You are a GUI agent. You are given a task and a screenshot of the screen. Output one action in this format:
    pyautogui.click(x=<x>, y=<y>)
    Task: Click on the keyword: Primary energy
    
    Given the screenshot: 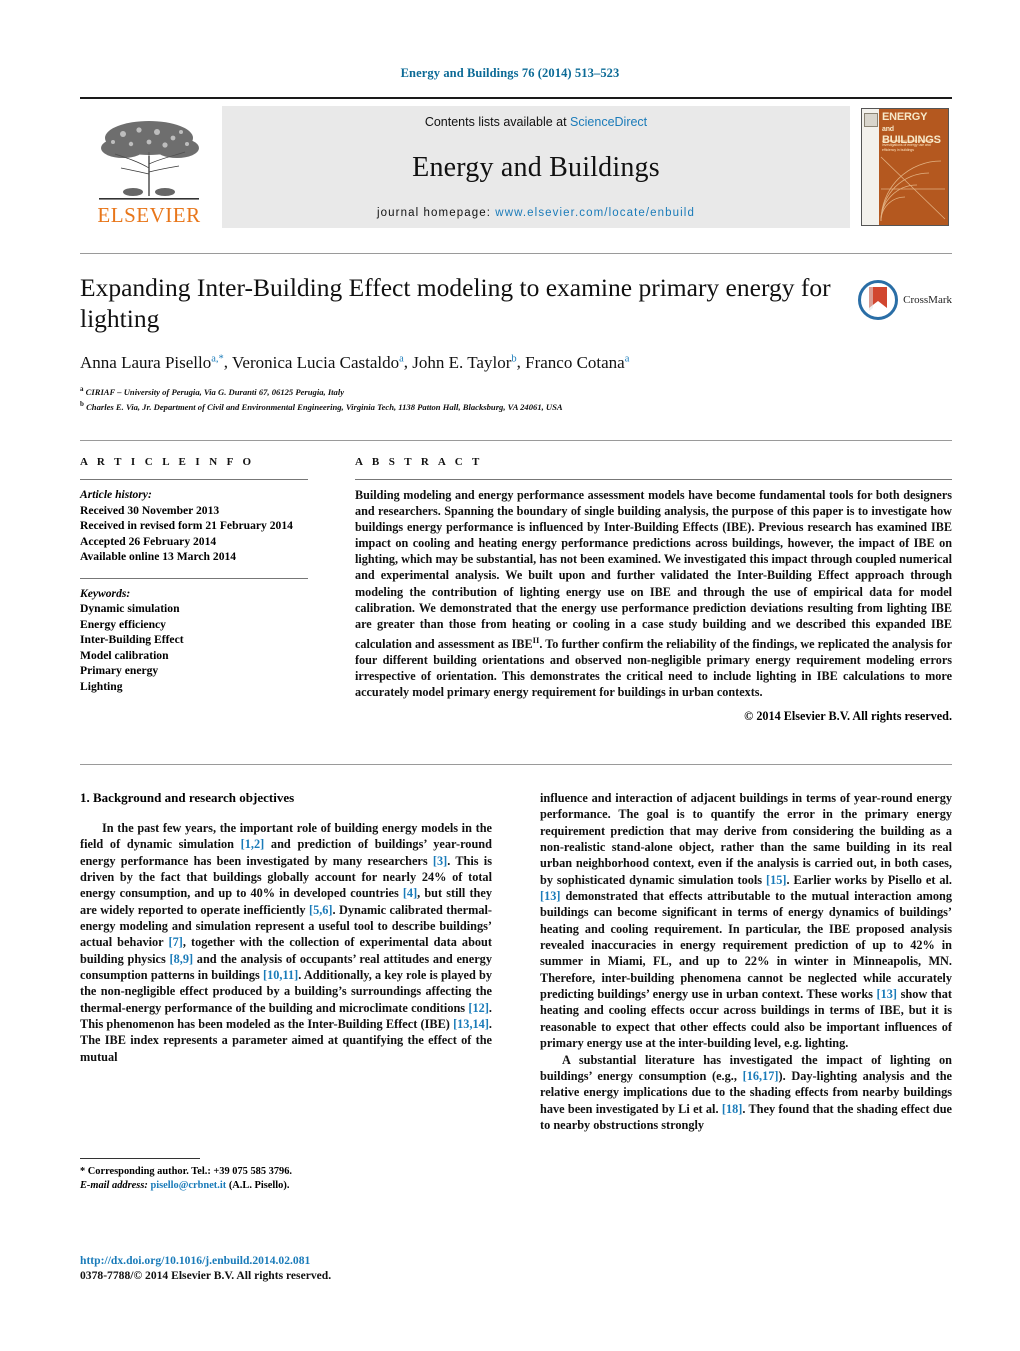 What is the action you would take?
    pyautogui.click(x=119, y=670)
    